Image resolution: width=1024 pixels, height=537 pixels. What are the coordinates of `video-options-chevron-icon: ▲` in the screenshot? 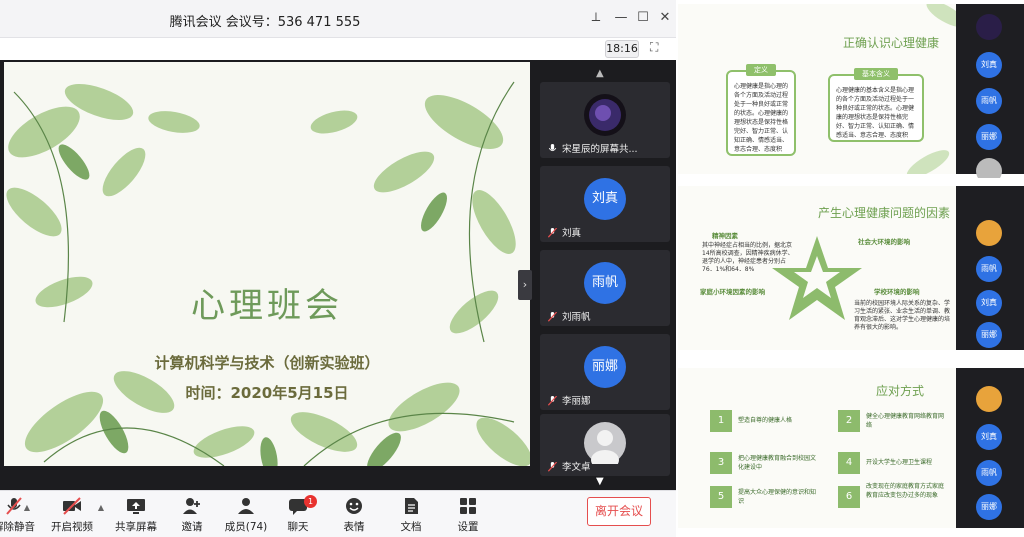 It's located at (101, 507).